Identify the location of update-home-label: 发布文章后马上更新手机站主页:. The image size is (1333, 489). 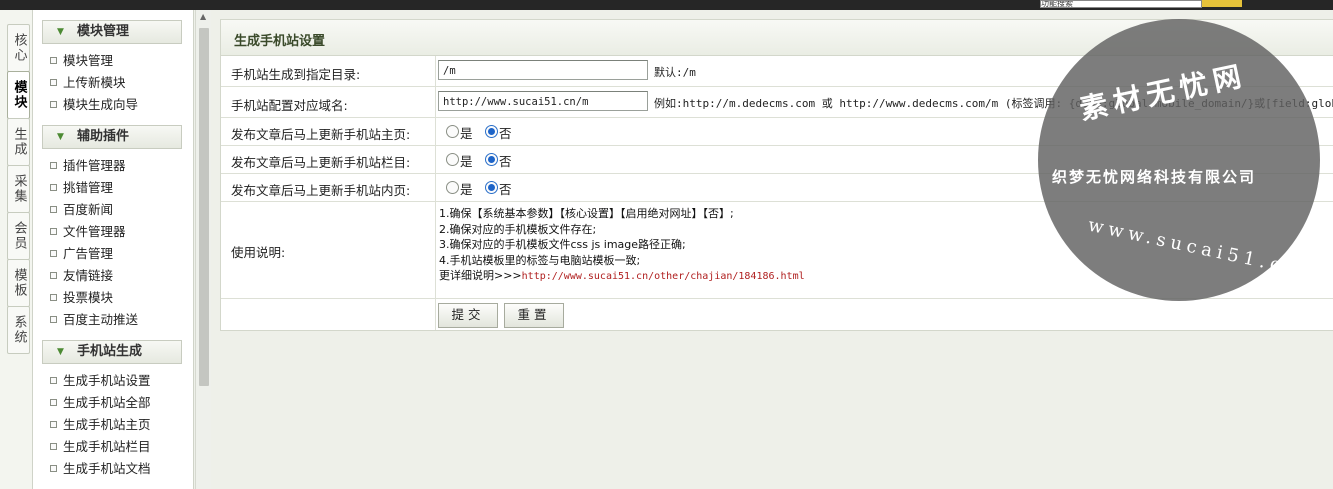
(321, 134).